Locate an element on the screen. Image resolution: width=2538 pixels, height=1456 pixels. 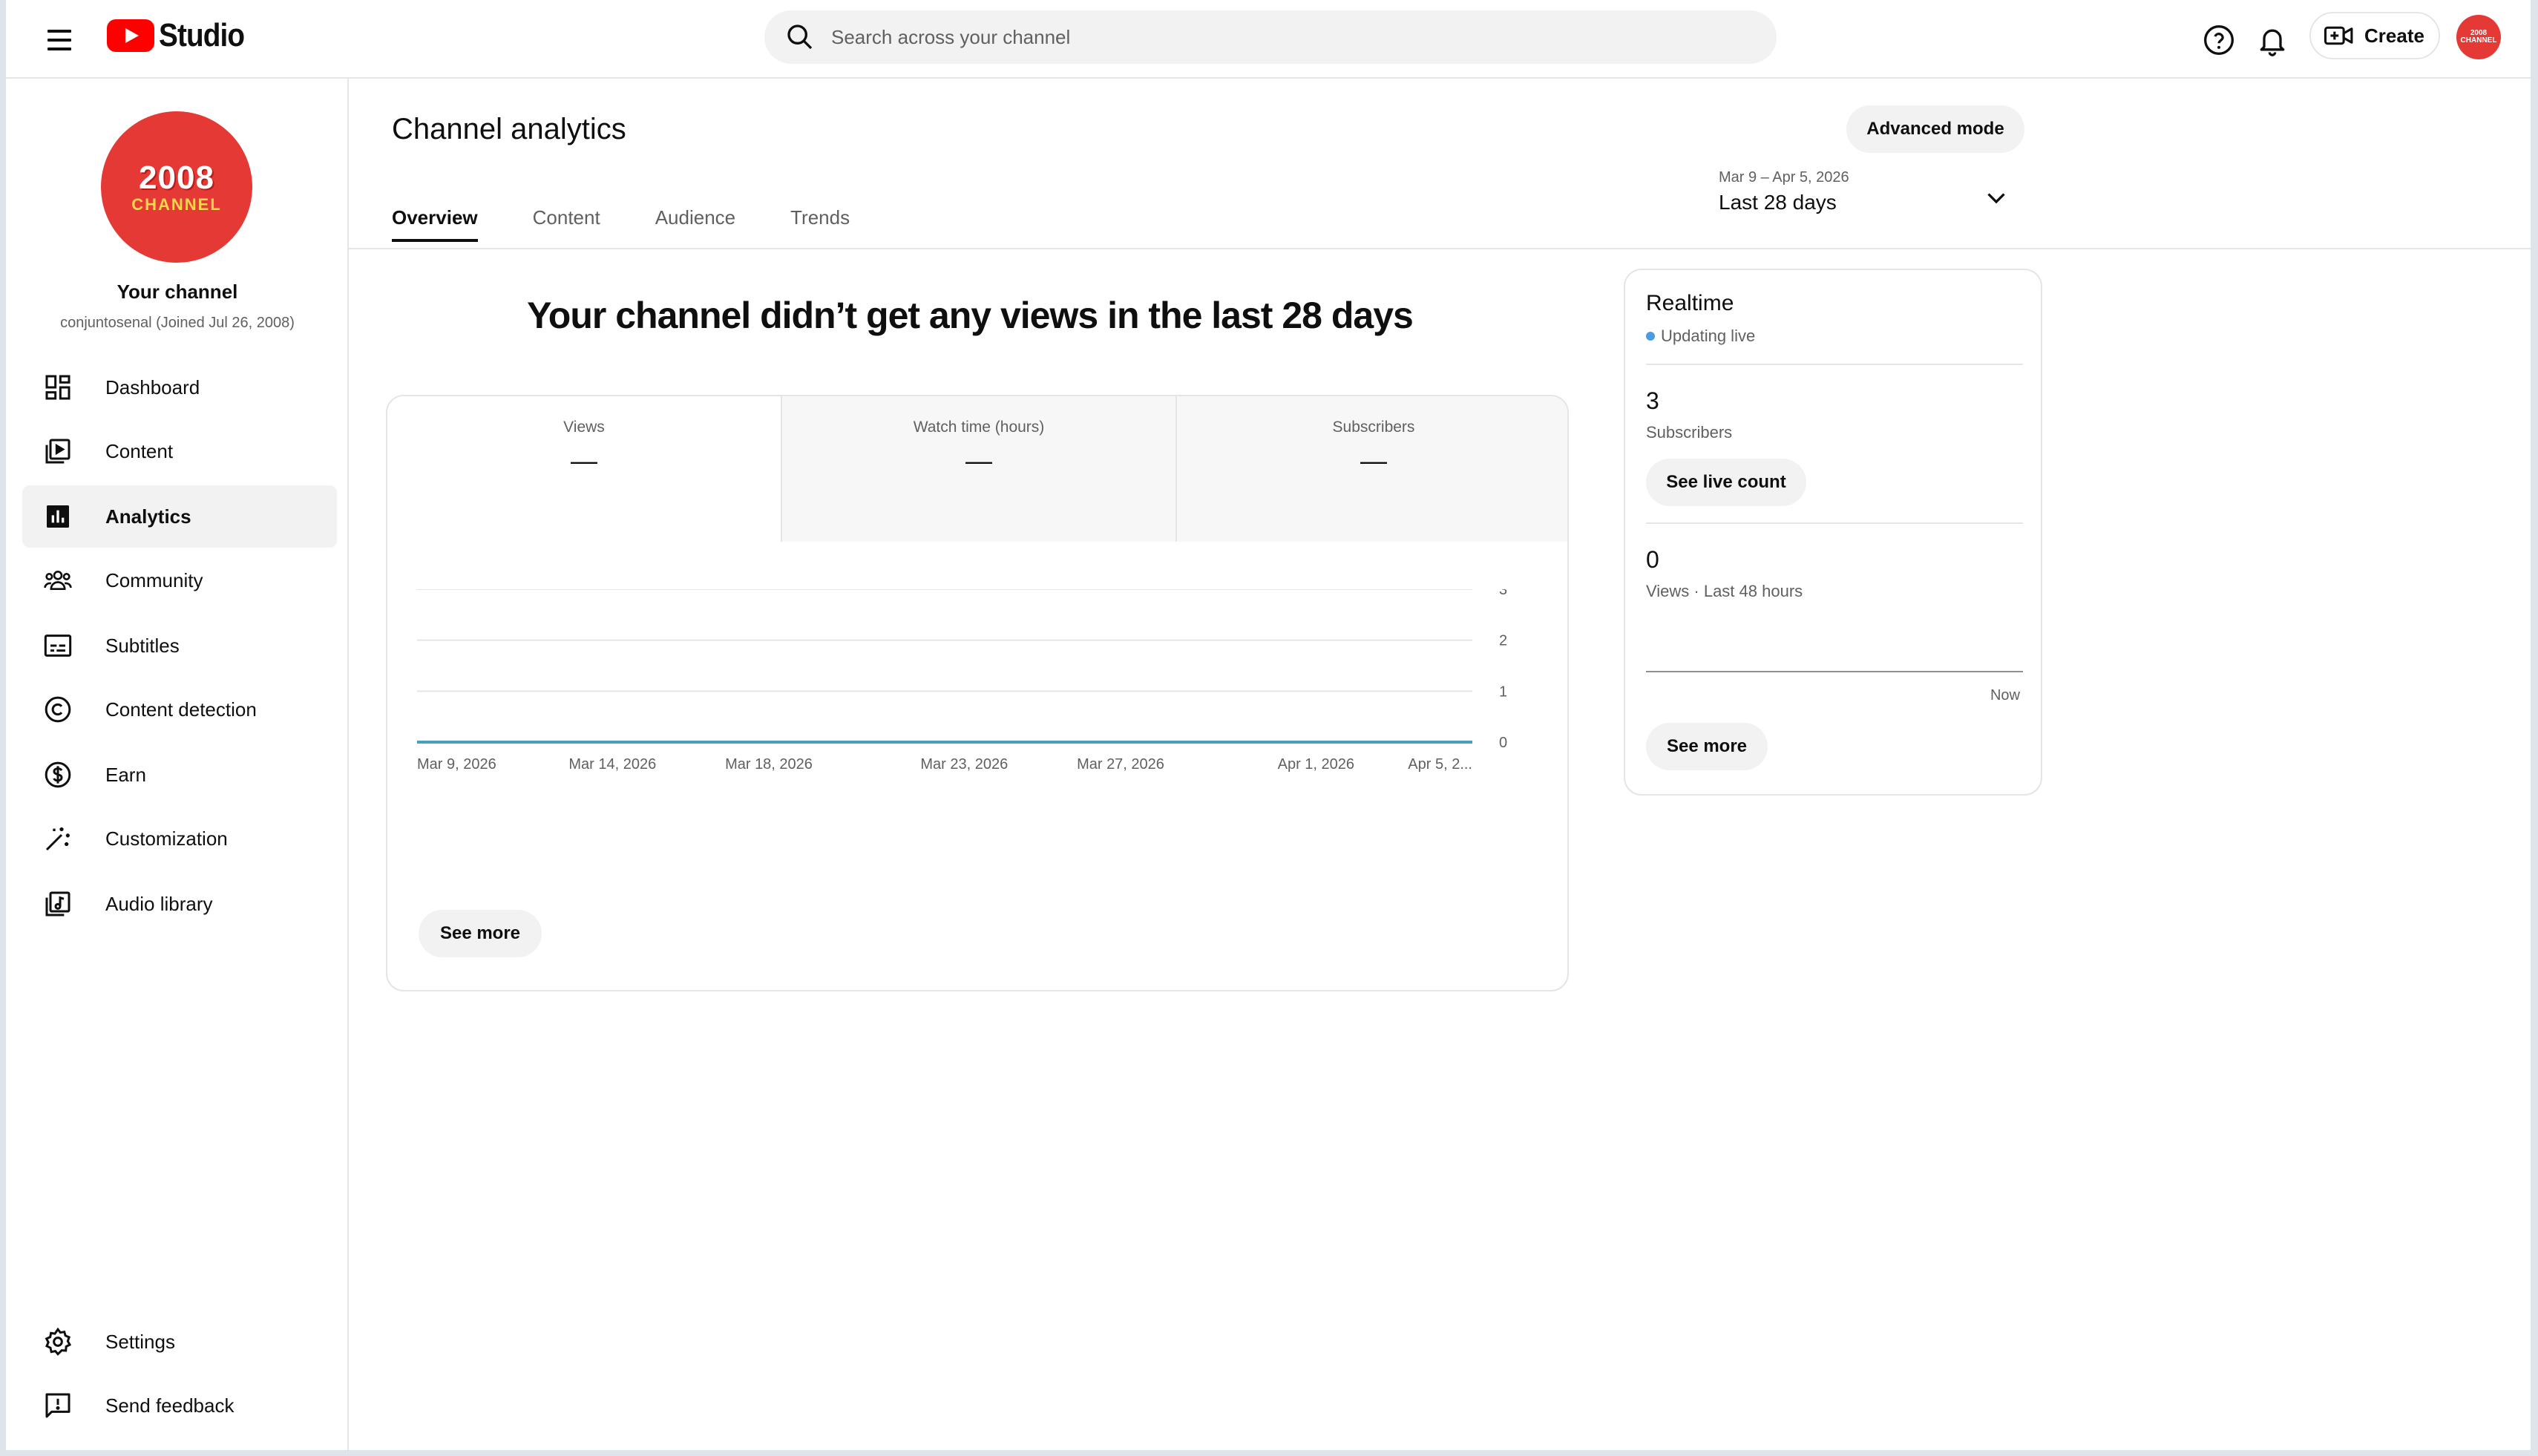
metric-watch-time: Watch time (hours) — is located at coordinates (978, 469).